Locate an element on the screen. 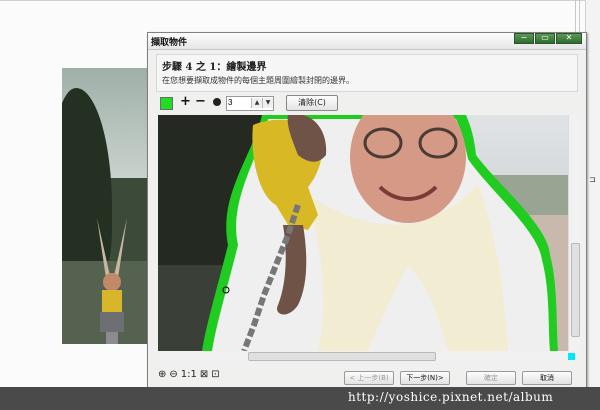  back-button: < 上一步(B) is located at coordinates (369, 378).